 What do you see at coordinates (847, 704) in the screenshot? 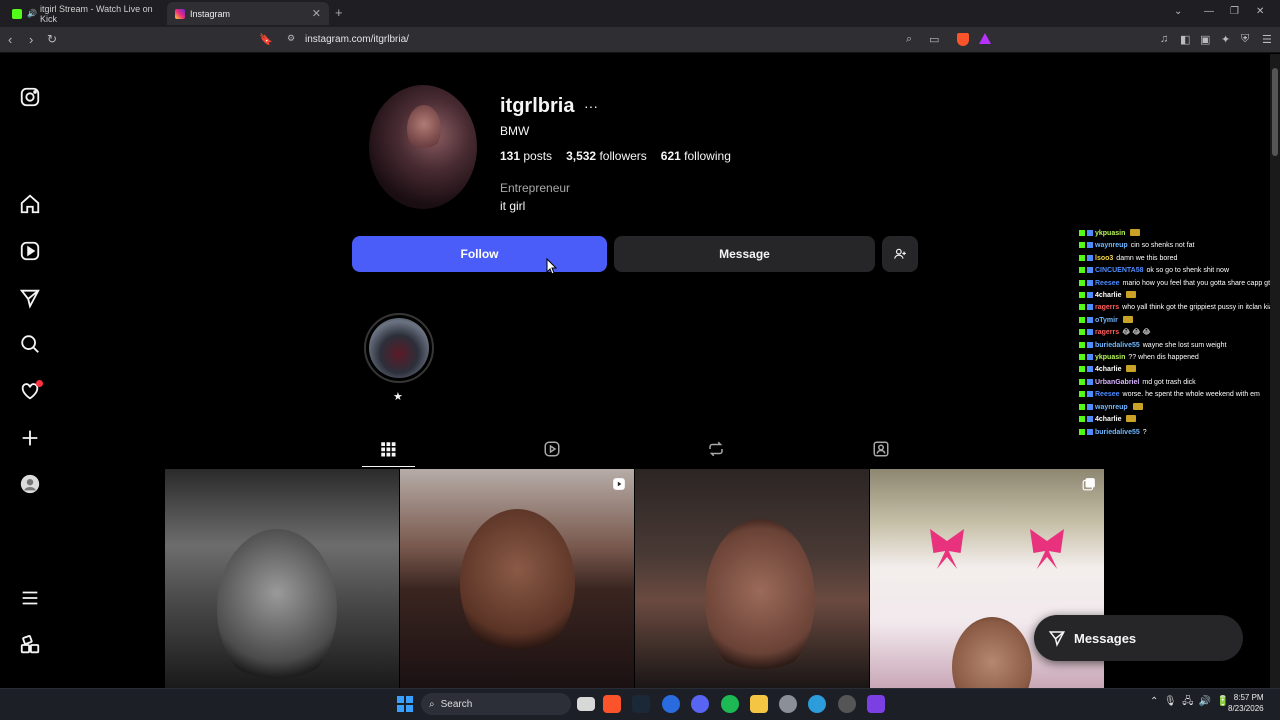
I see `obs-taskbar-icon` at bounding box center [847, 704].